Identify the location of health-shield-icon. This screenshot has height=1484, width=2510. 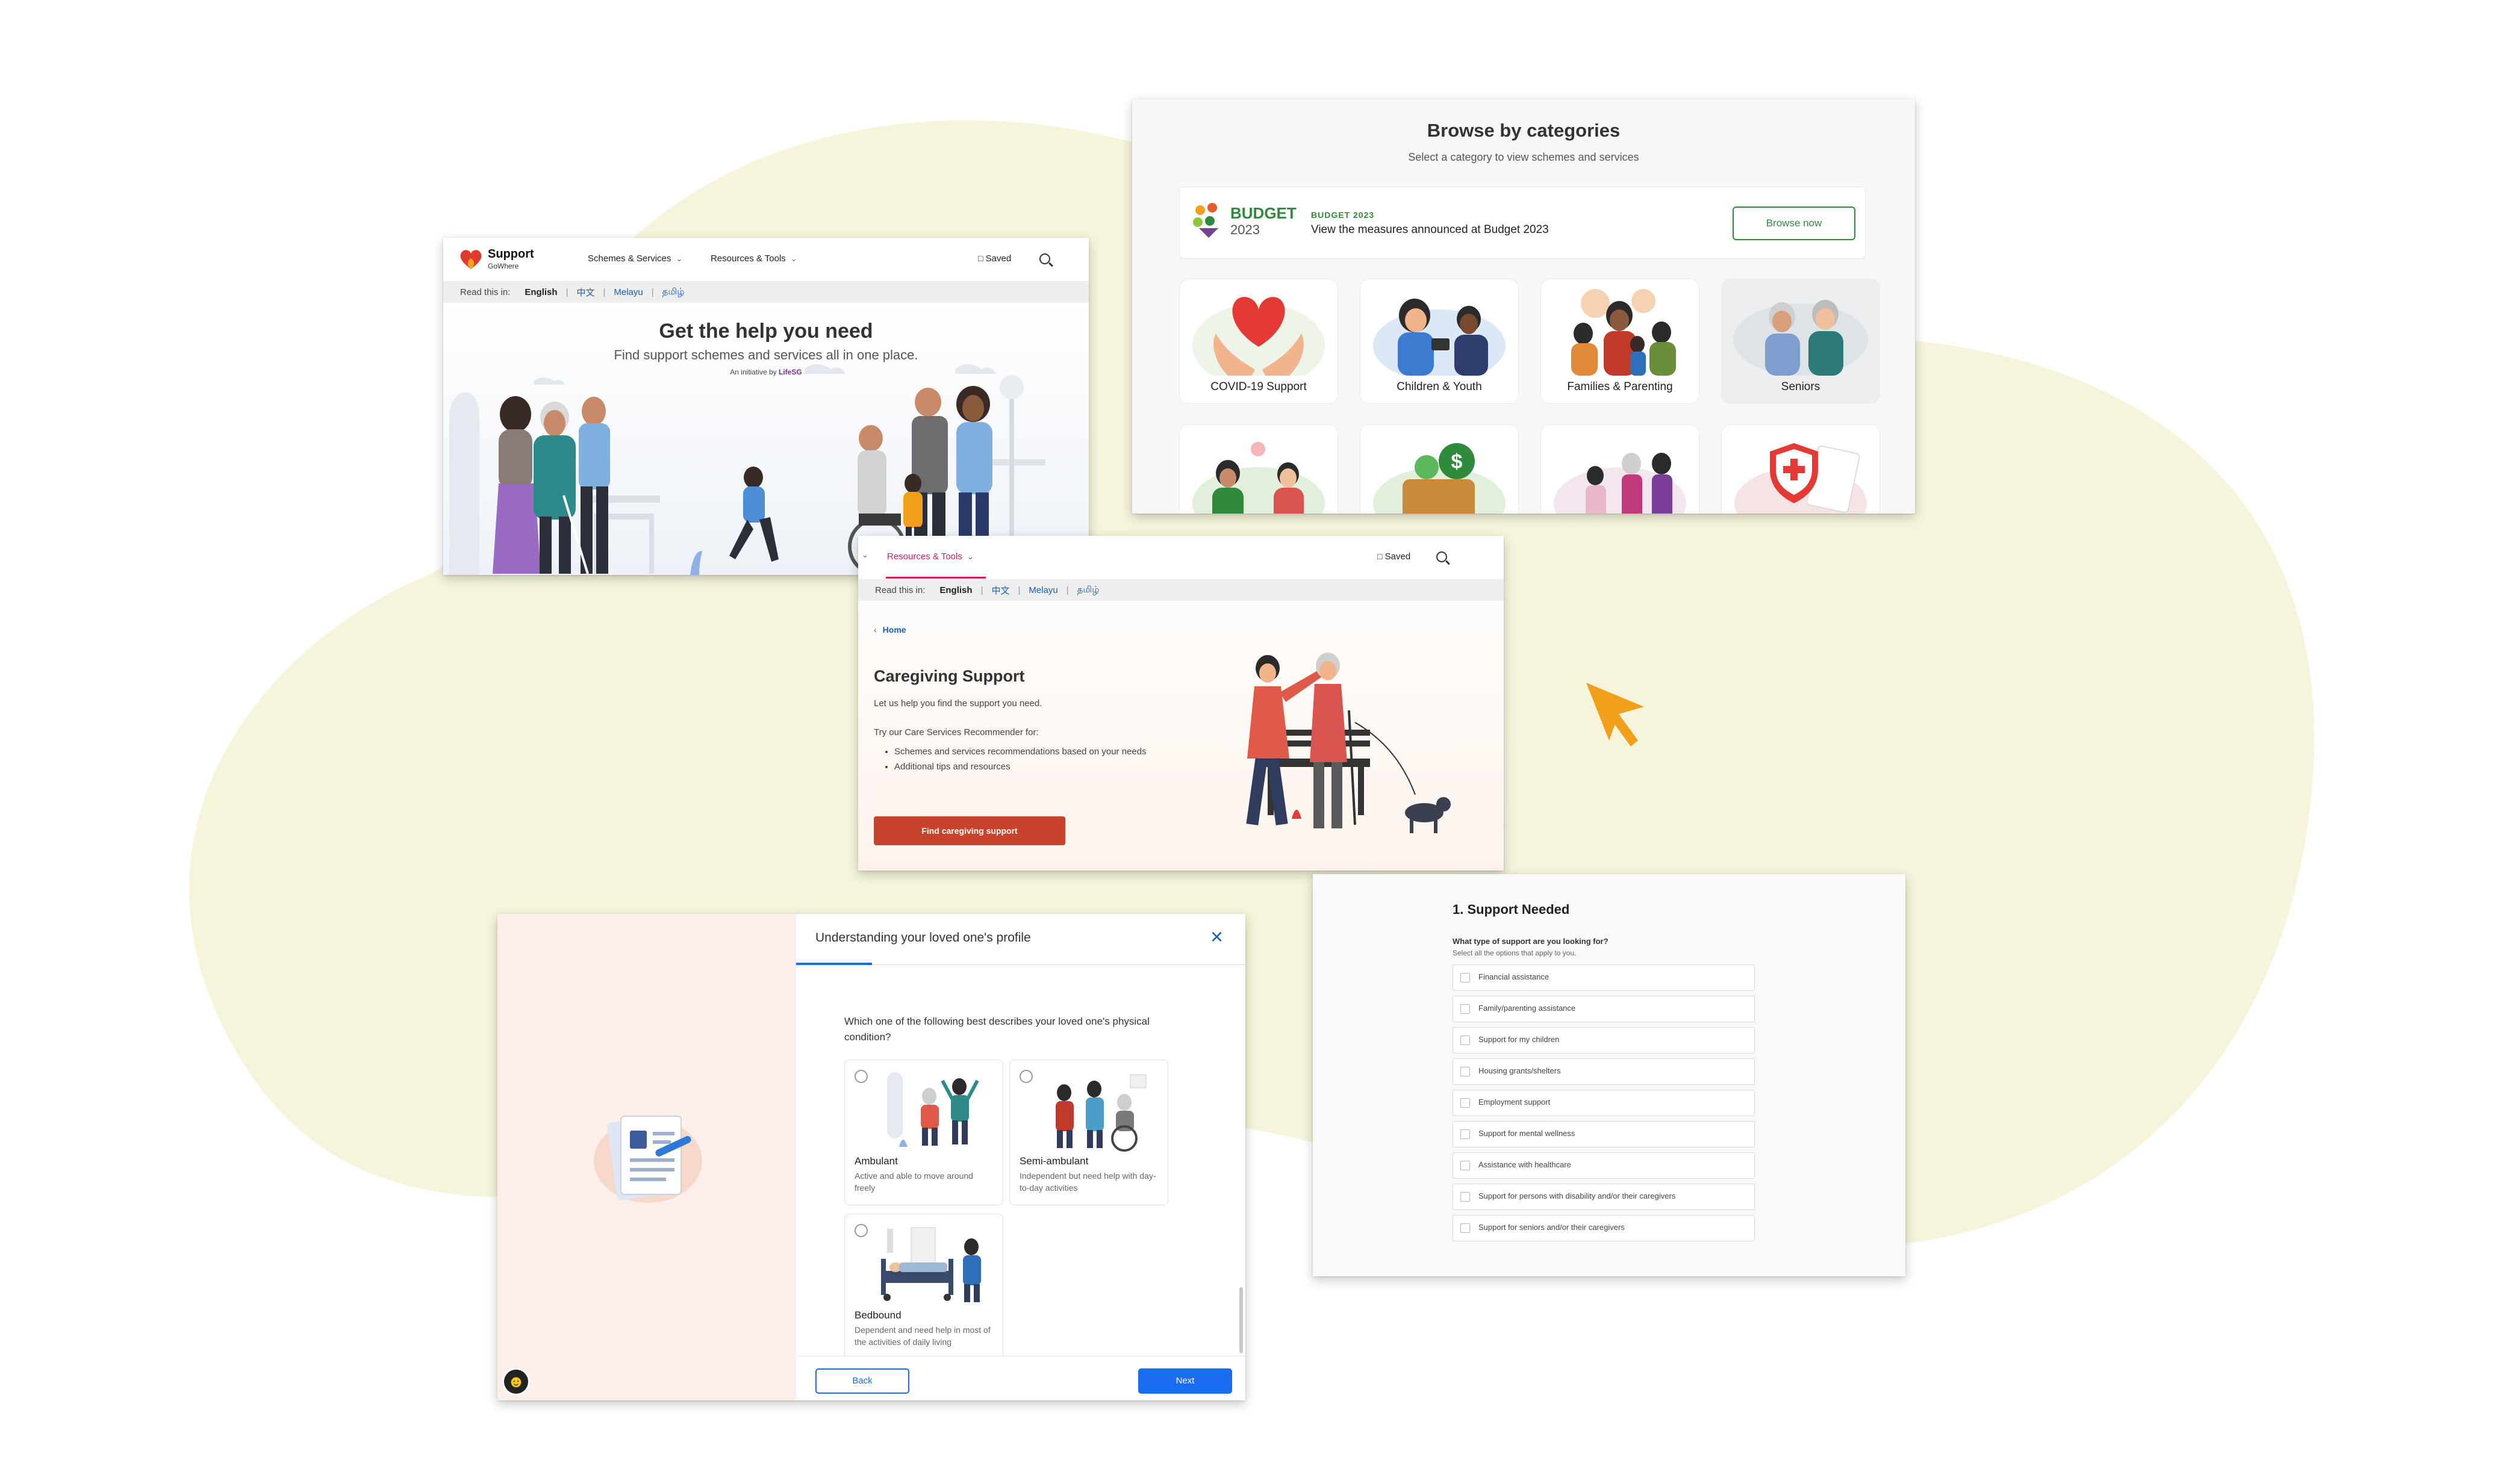
(1800, 478).